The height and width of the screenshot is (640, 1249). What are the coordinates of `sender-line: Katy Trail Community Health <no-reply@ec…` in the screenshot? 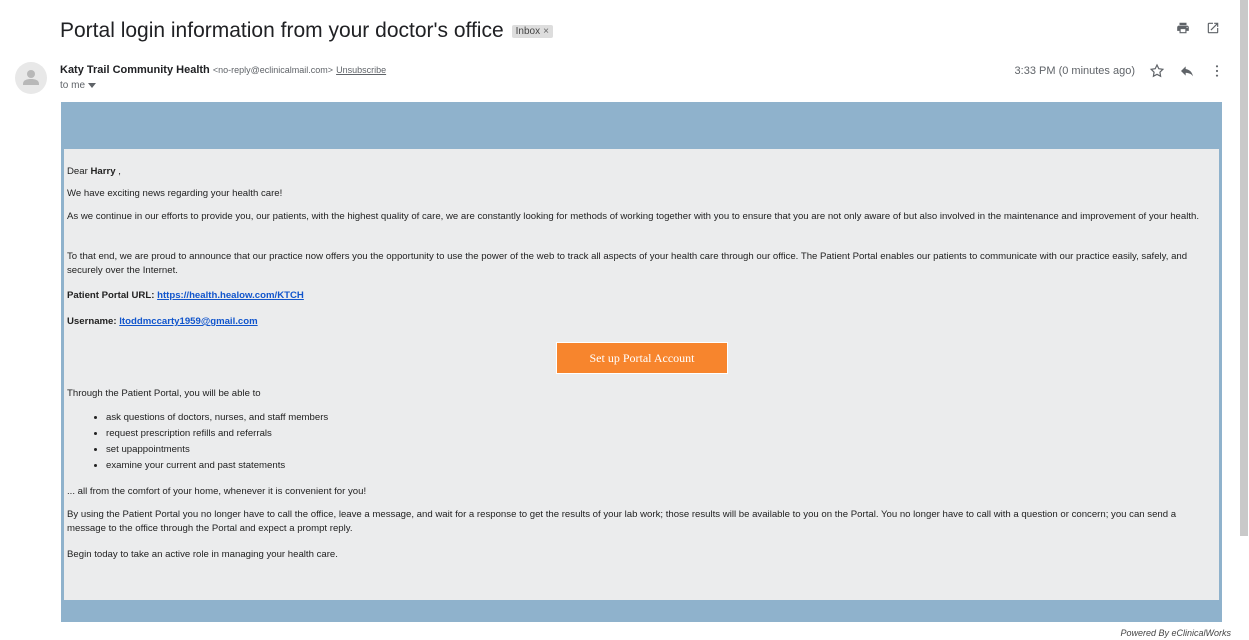 It's located at (223, 70).